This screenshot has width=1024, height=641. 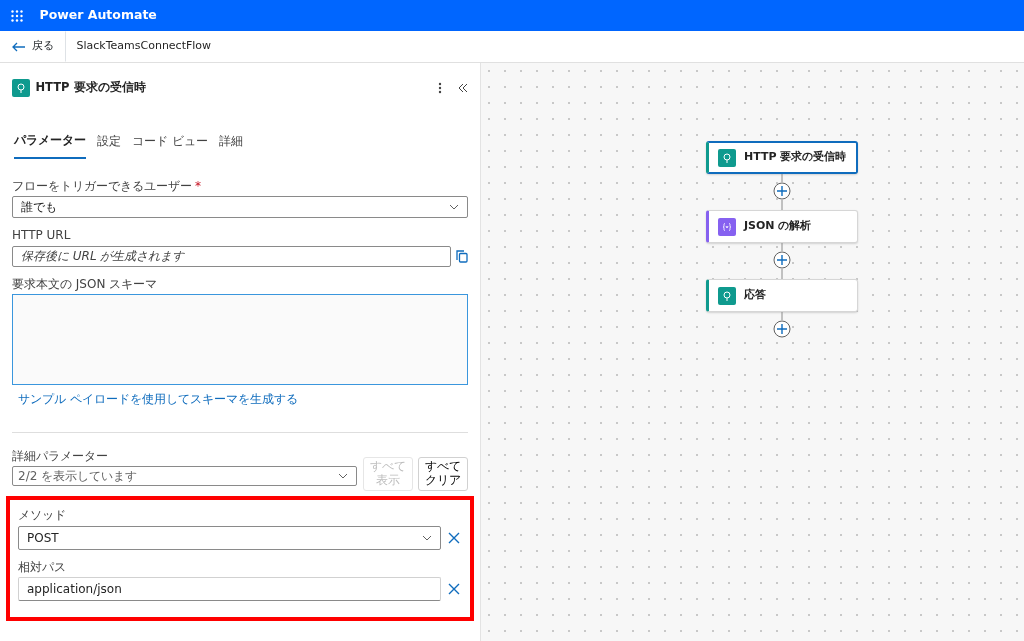 What do you see at coordinates (231, 256) in the screenshot?
I see `url-field: 保存後に URL が生成されます` at bounding box center [231, 256].